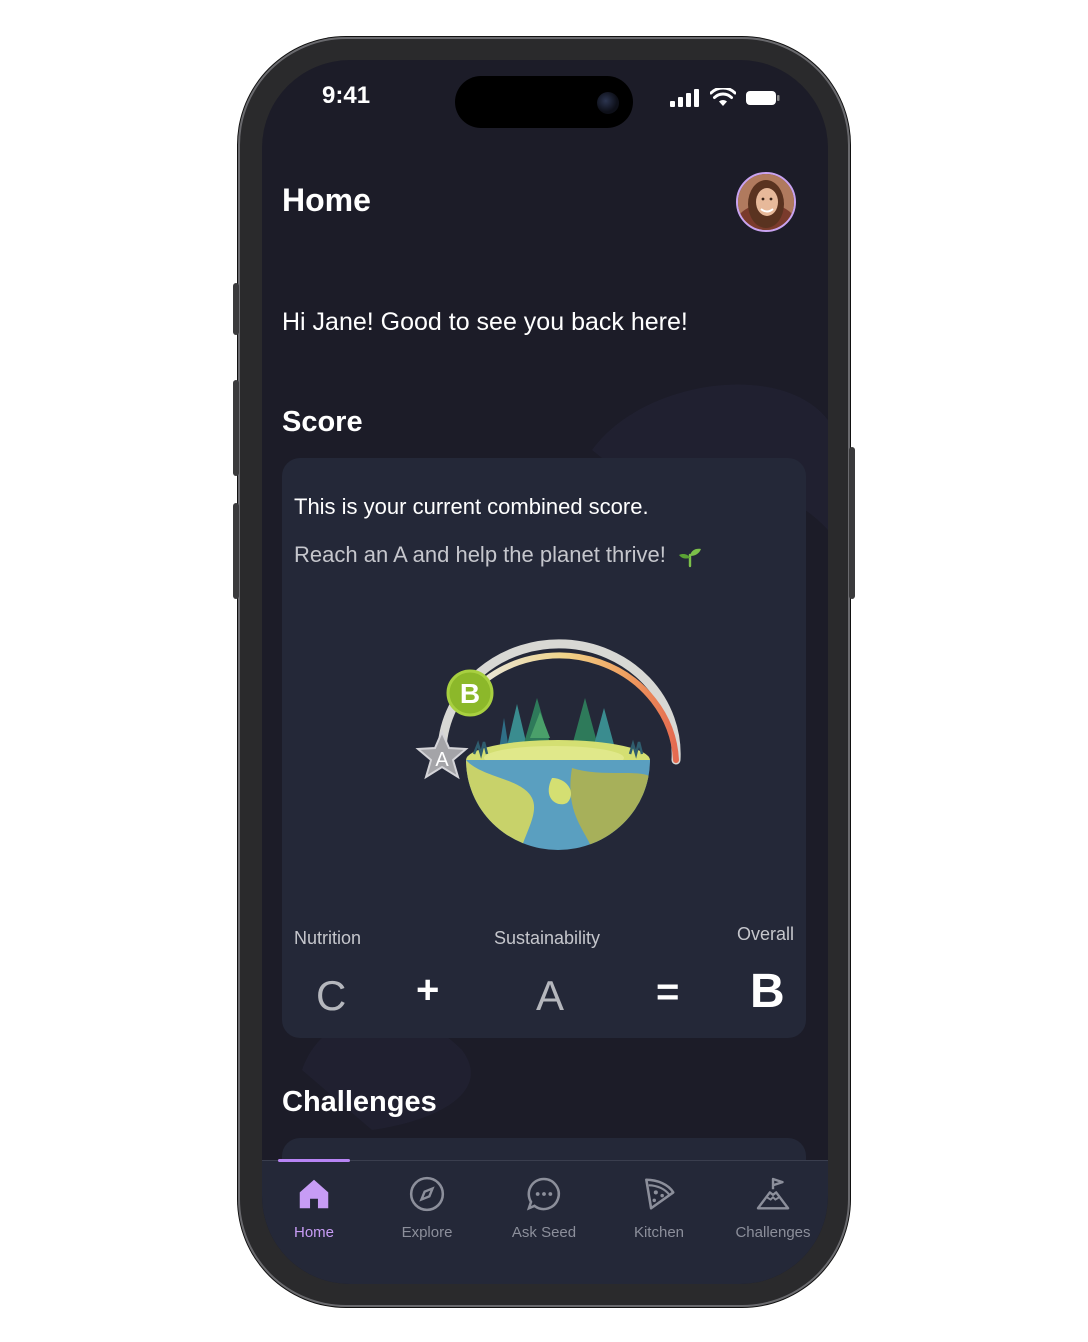 The height and width of the screenshot is (1342, 1088). Describe the element at coordinates (773, 1193) in the screenshot. I see `flag-mountain-icon` at that location.